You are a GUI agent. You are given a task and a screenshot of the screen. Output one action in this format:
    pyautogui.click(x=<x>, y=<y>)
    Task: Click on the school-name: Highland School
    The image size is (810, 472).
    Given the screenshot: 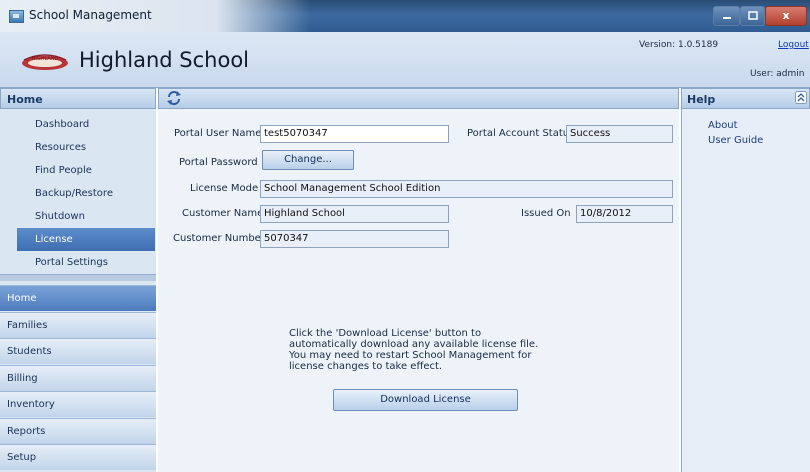 What is the action you would take?
    pyautogui.click(x=164, y=60)
    